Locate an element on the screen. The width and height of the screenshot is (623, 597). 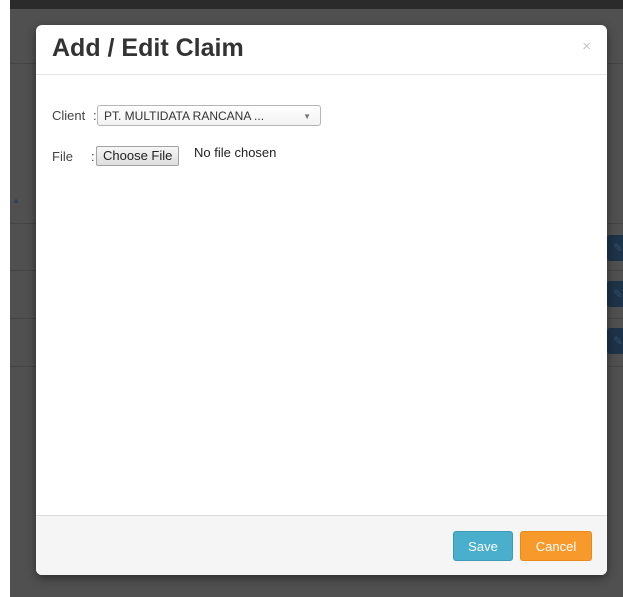
modal-footer: Save Cancel is located at coordinates (321, 545).